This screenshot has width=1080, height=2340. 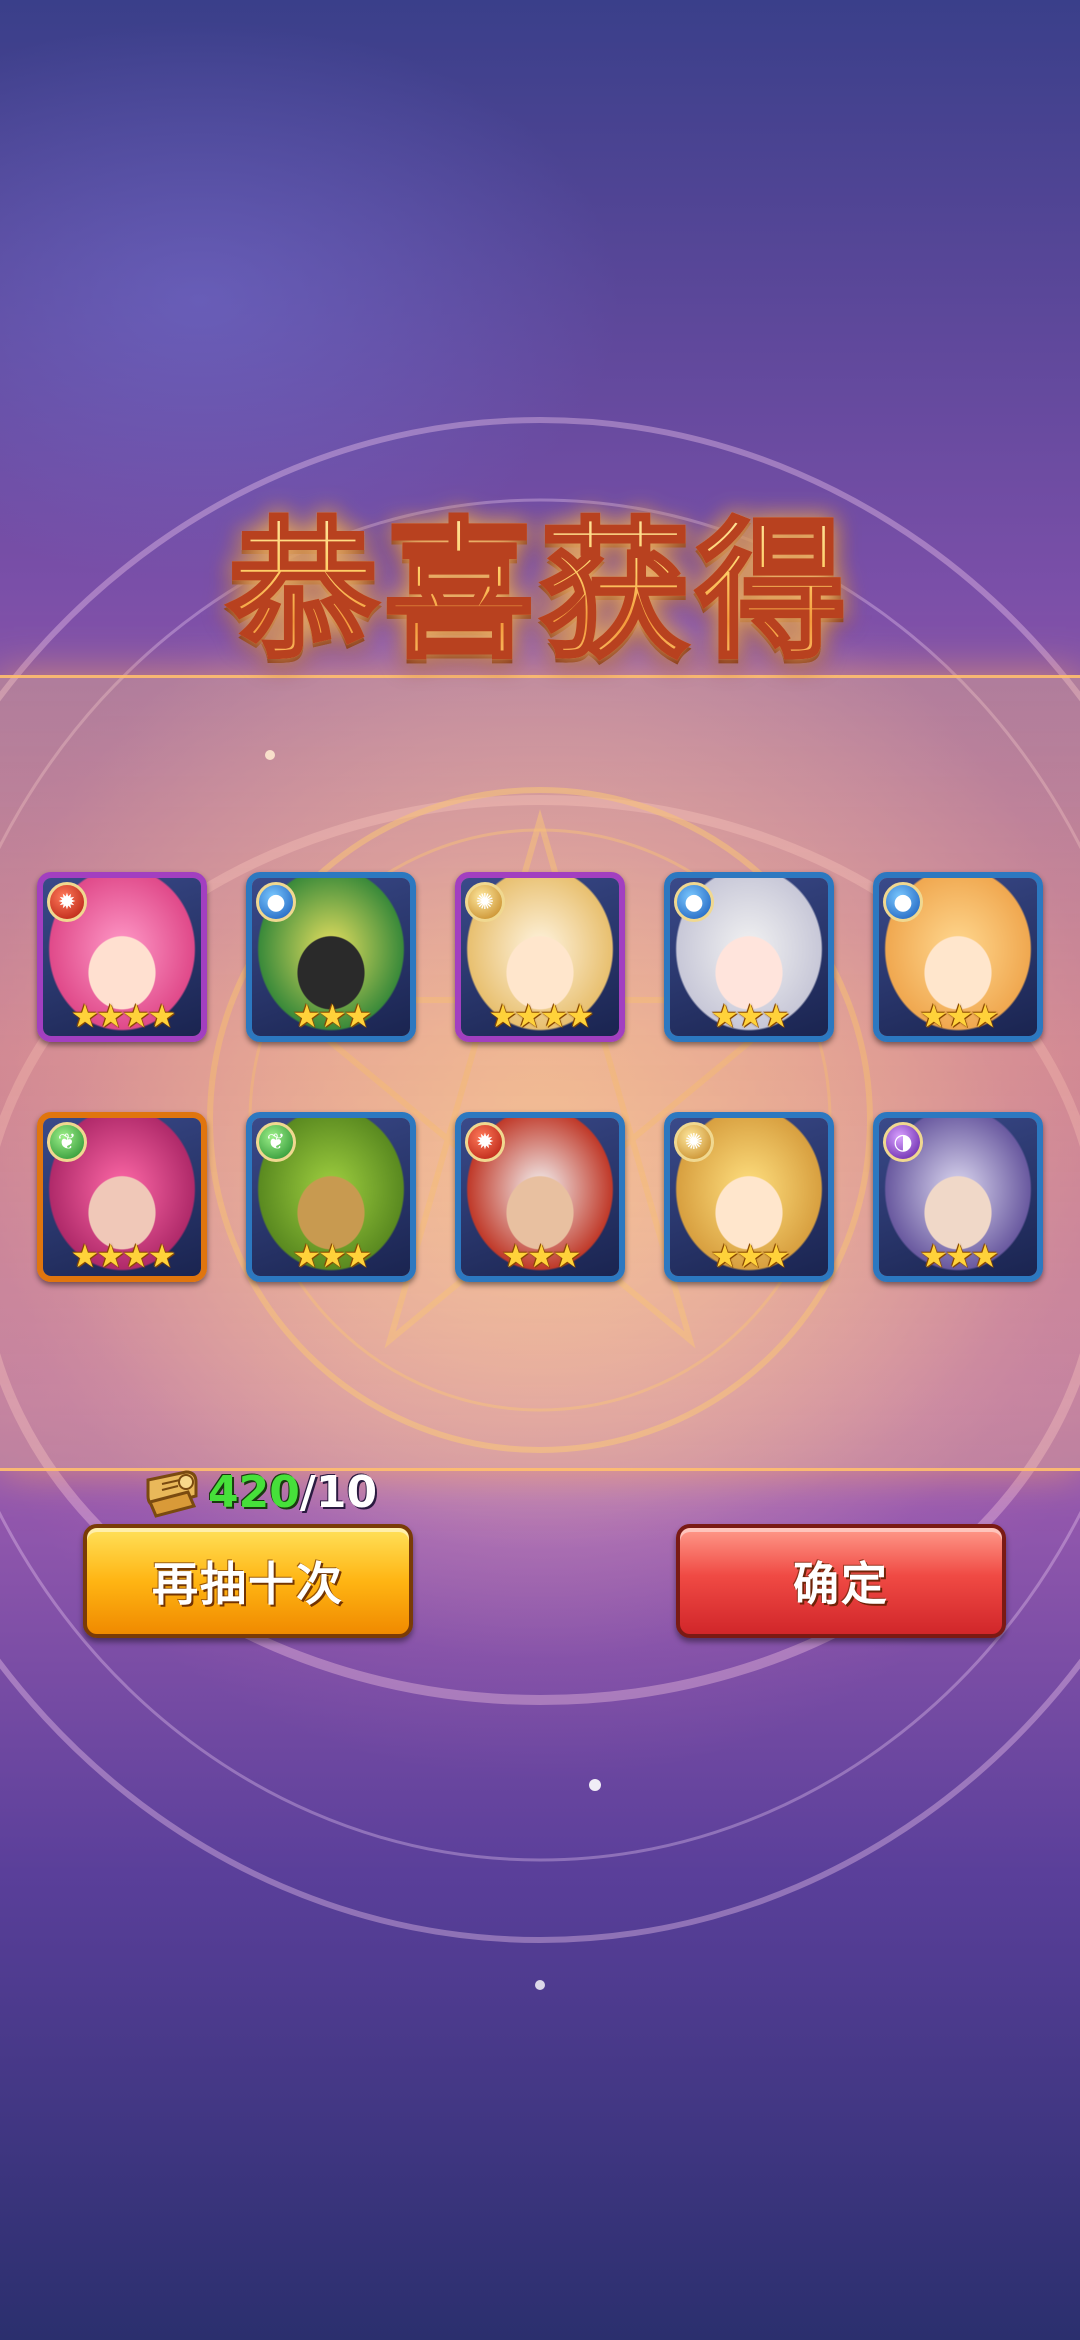 What do you see at coordinates (841, 1581) in the screenshot?
I see `confirm-button: 确定` at bounding box center [841, 1581].